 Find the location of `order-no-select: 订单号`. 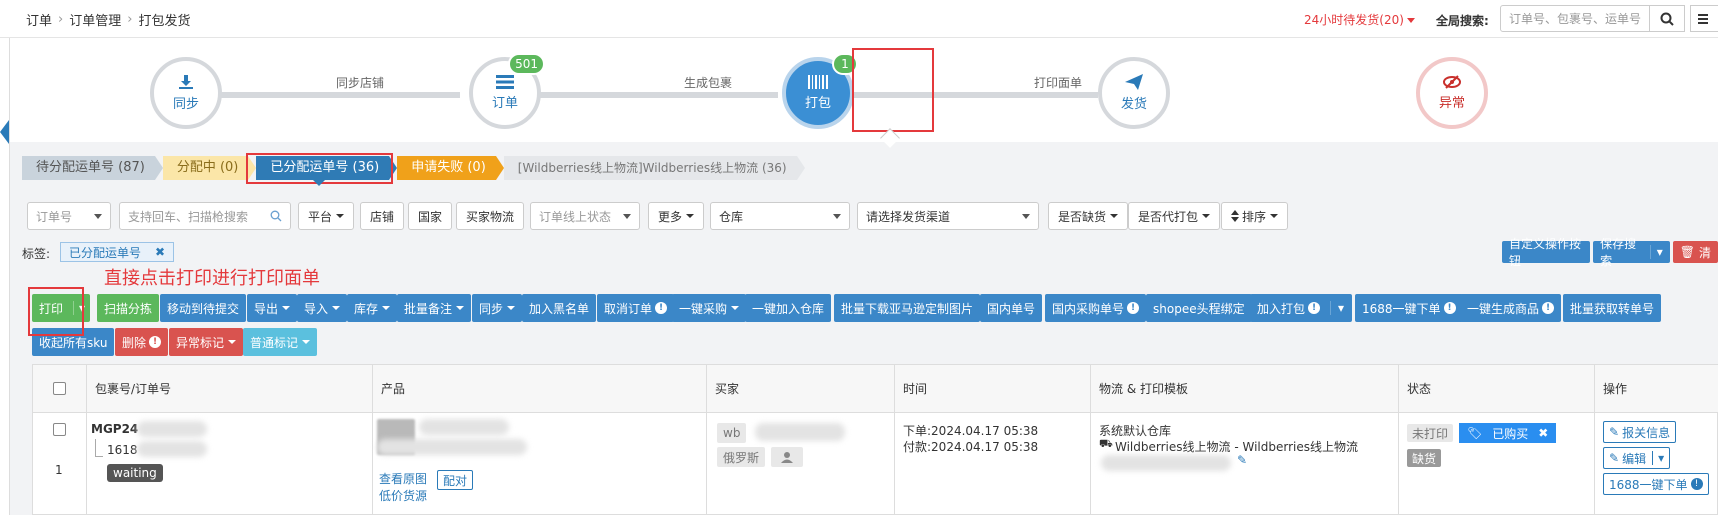

order-no-select: 订单号 is located at coordinates (69, 216).